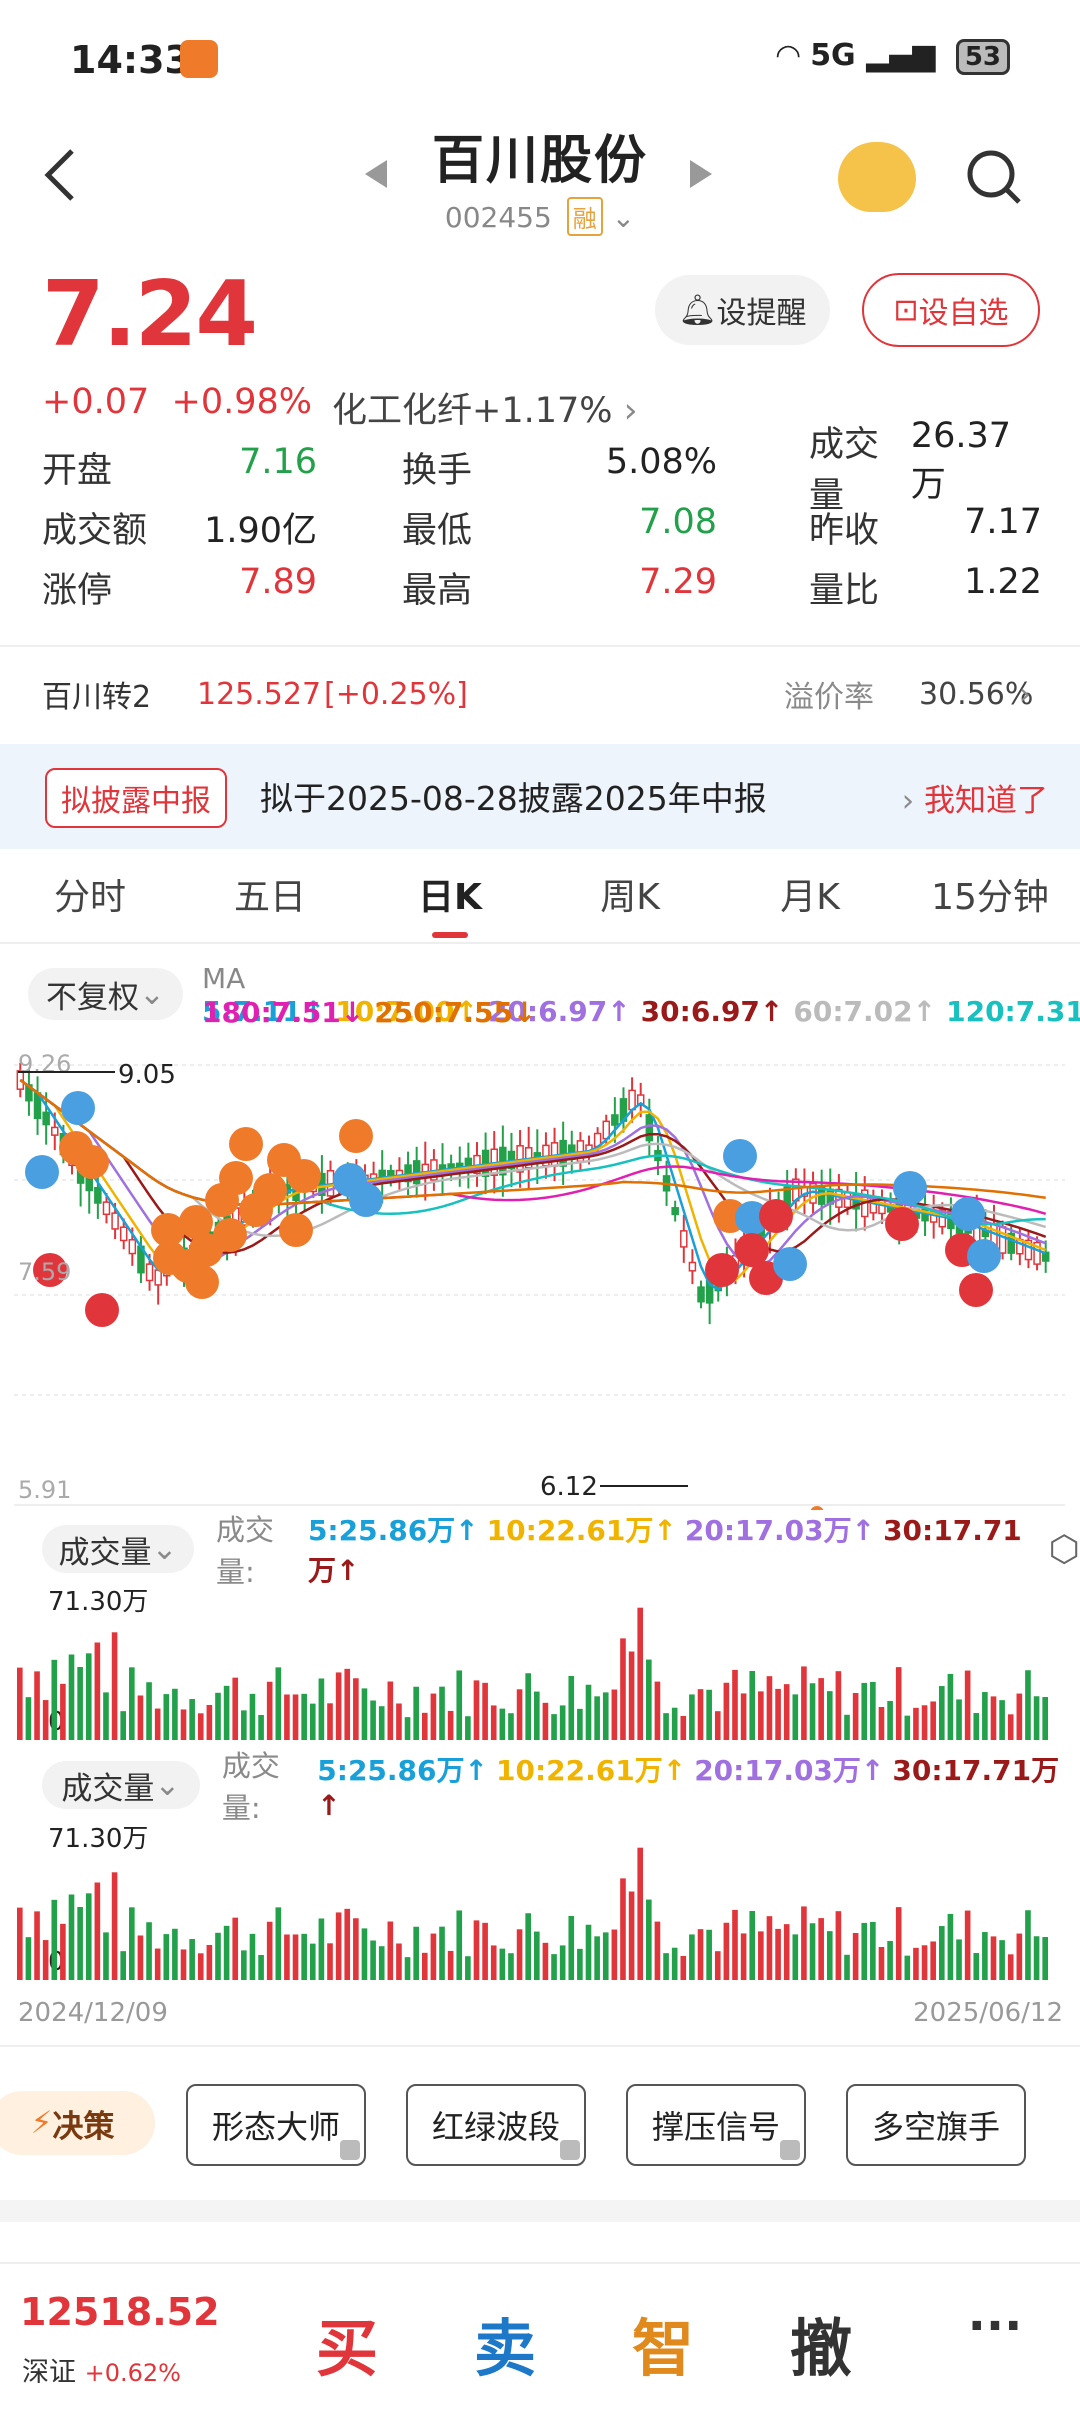 The height and width of the screenshot is (2412, 1080). I want to click on search-icon, so click(994, 177).